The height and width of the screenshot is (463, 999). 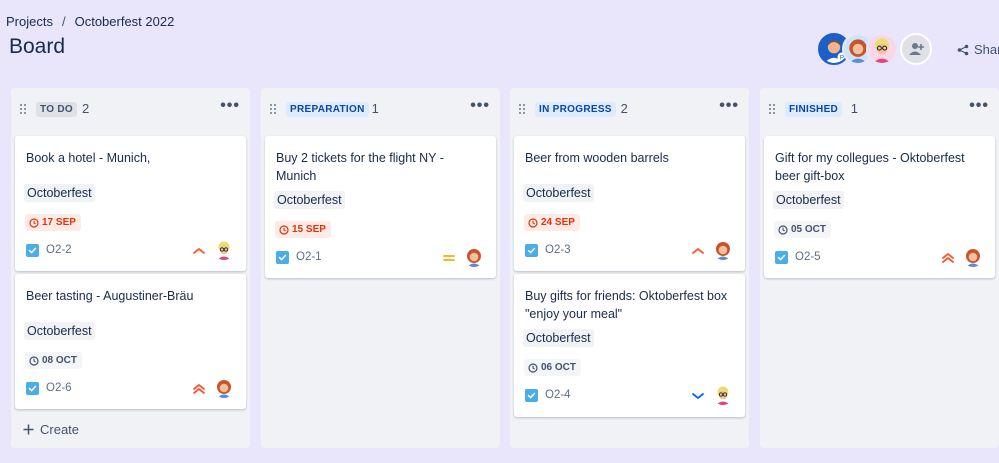 What do you see at coordinates (558, 222) in the screenshot?
I see `due-date-text: 24 SEP` at bounding box center [558, 222].